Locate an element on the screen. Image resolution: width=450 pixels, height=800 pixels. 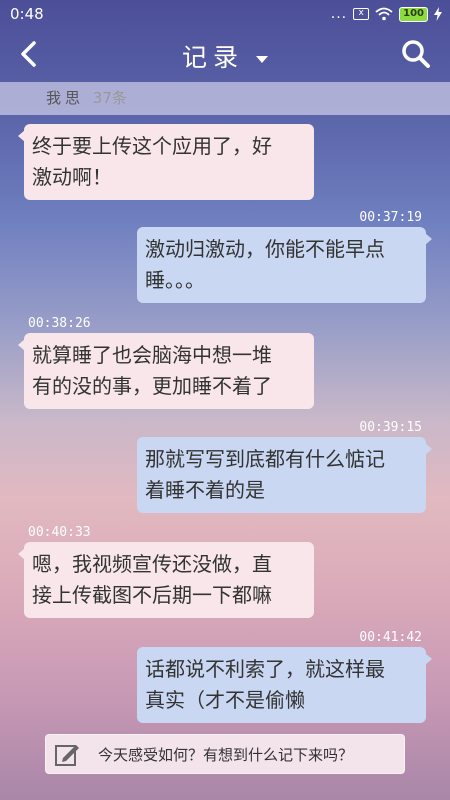
message-line: 有的没的事，更加睡不着了 is located at coordinates (152, 386).